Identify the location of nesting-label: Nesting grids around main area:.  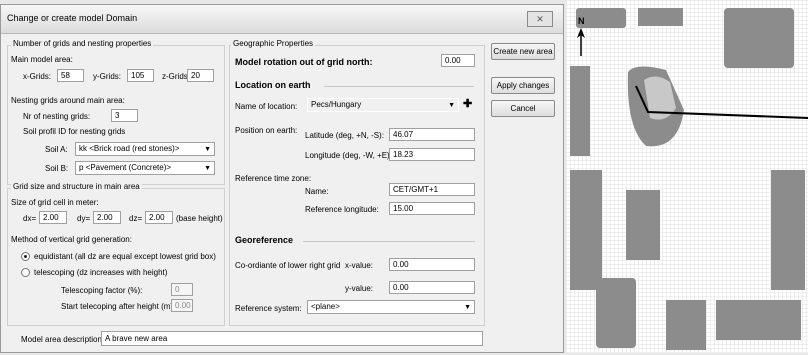
(68, 100).